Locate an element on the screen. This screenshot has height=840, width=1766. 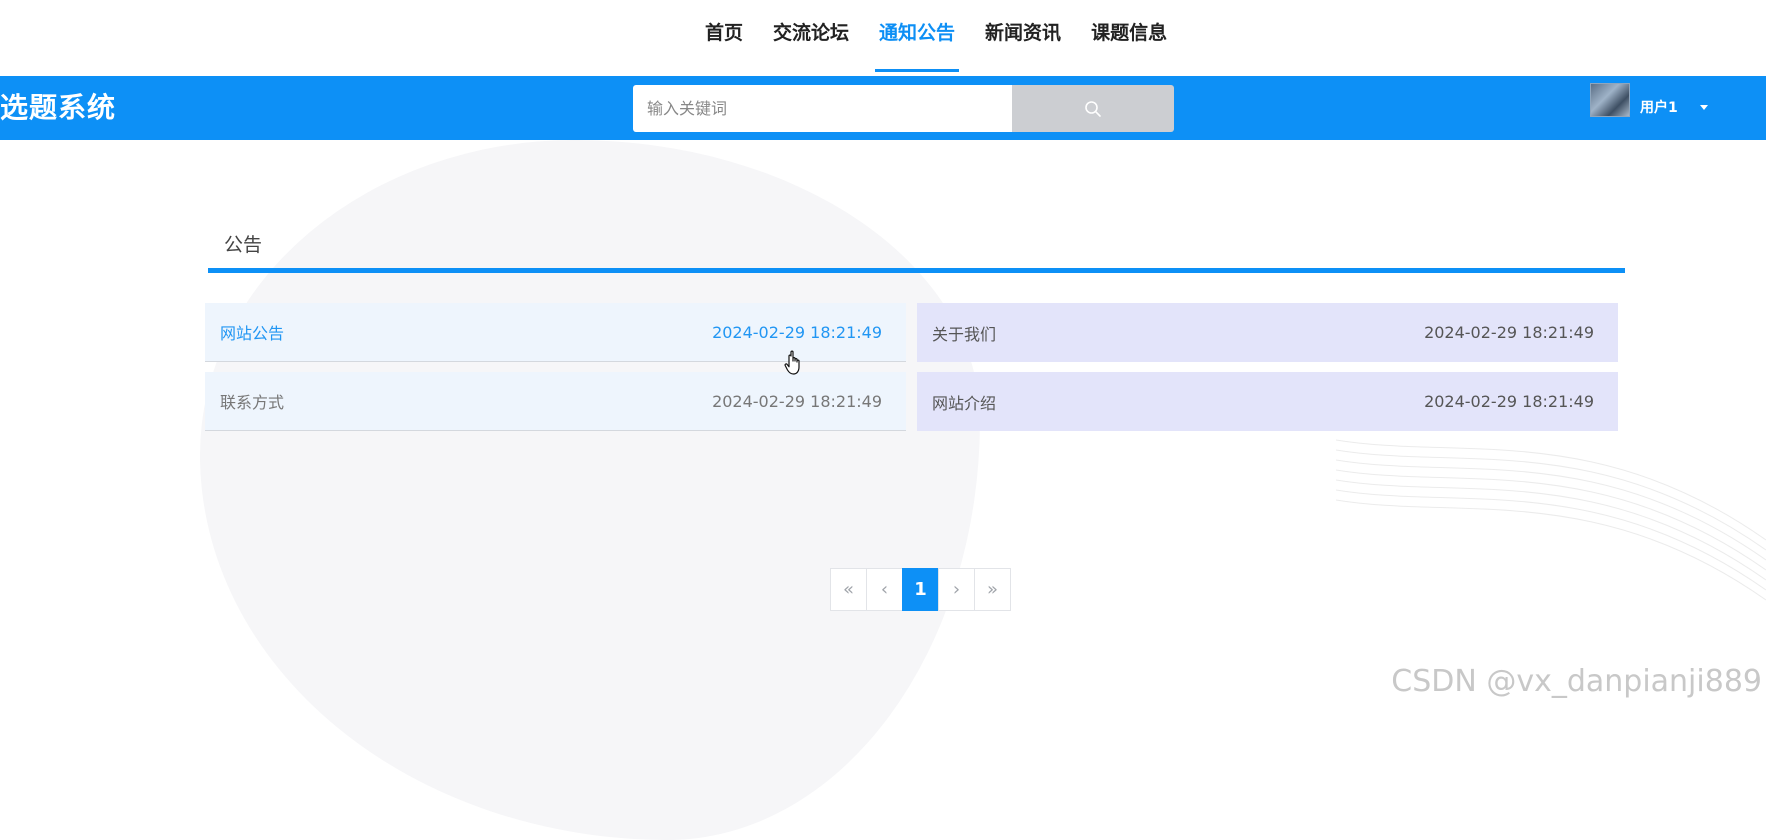
user-menu: 用户1 is located at coordinates (1649, 107).